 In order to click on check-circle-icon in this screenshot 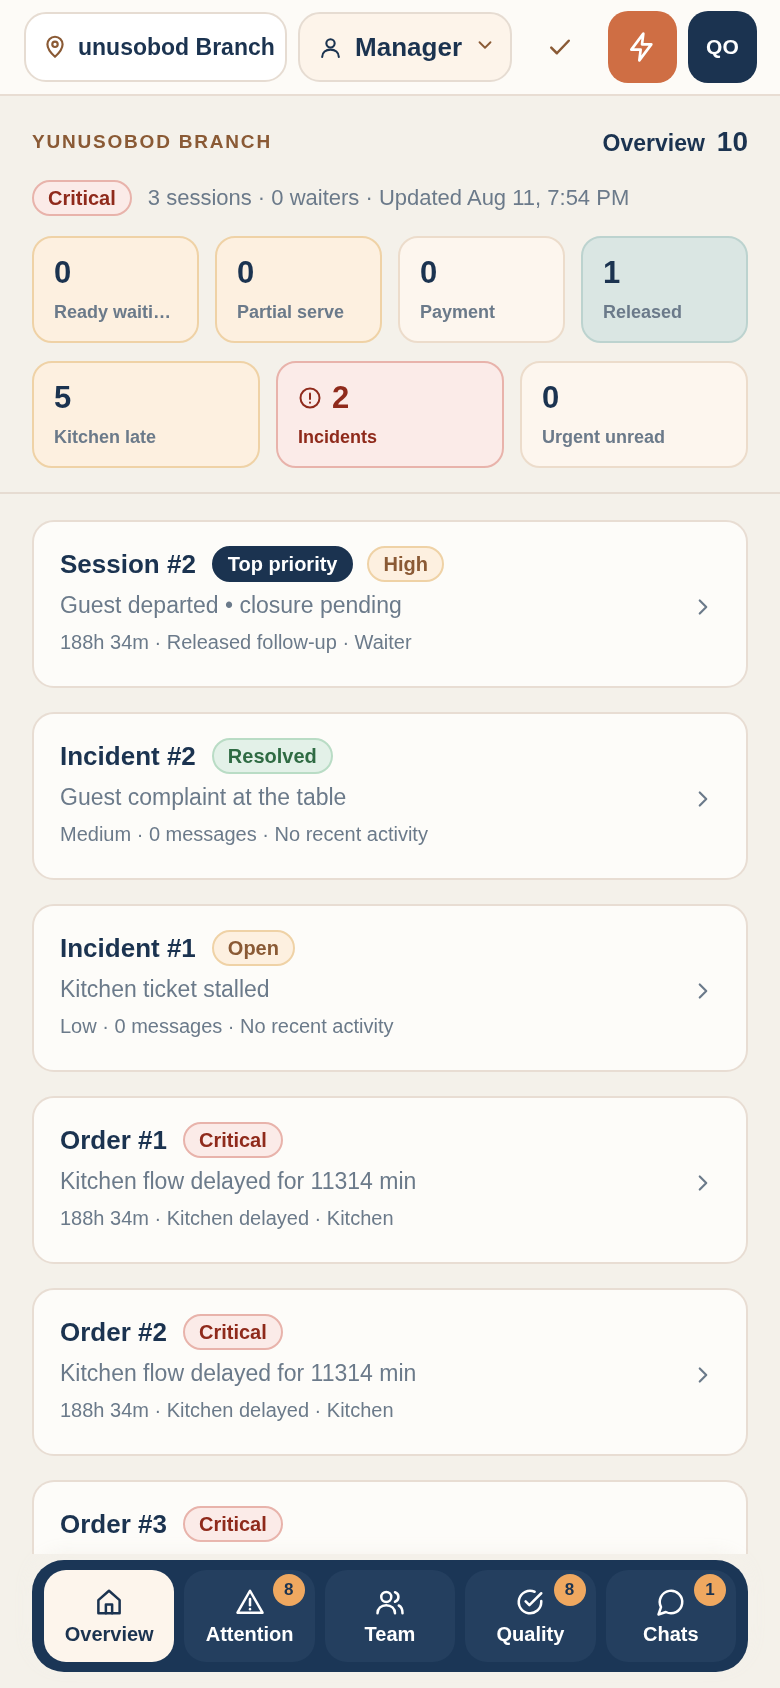, I will do `click(530, 1601)`.